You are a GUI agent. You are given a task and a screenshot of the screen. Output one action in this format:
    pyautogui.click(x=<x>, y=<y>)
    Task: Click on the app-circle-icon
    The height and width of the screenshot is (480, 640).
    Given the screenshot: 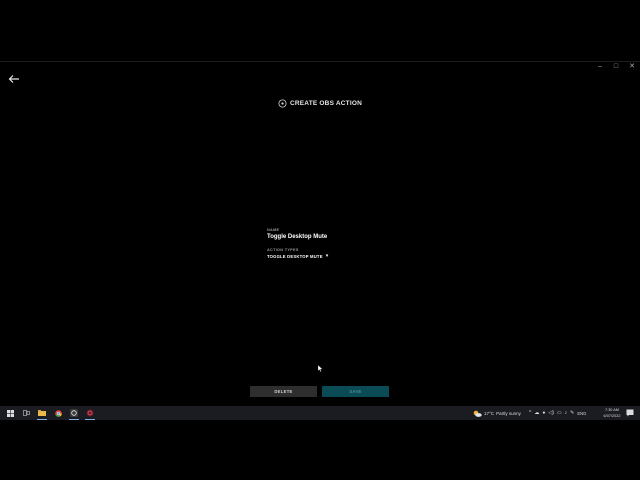 What is the action you would take?
    pyautogui.click(x=90, y=413)
    